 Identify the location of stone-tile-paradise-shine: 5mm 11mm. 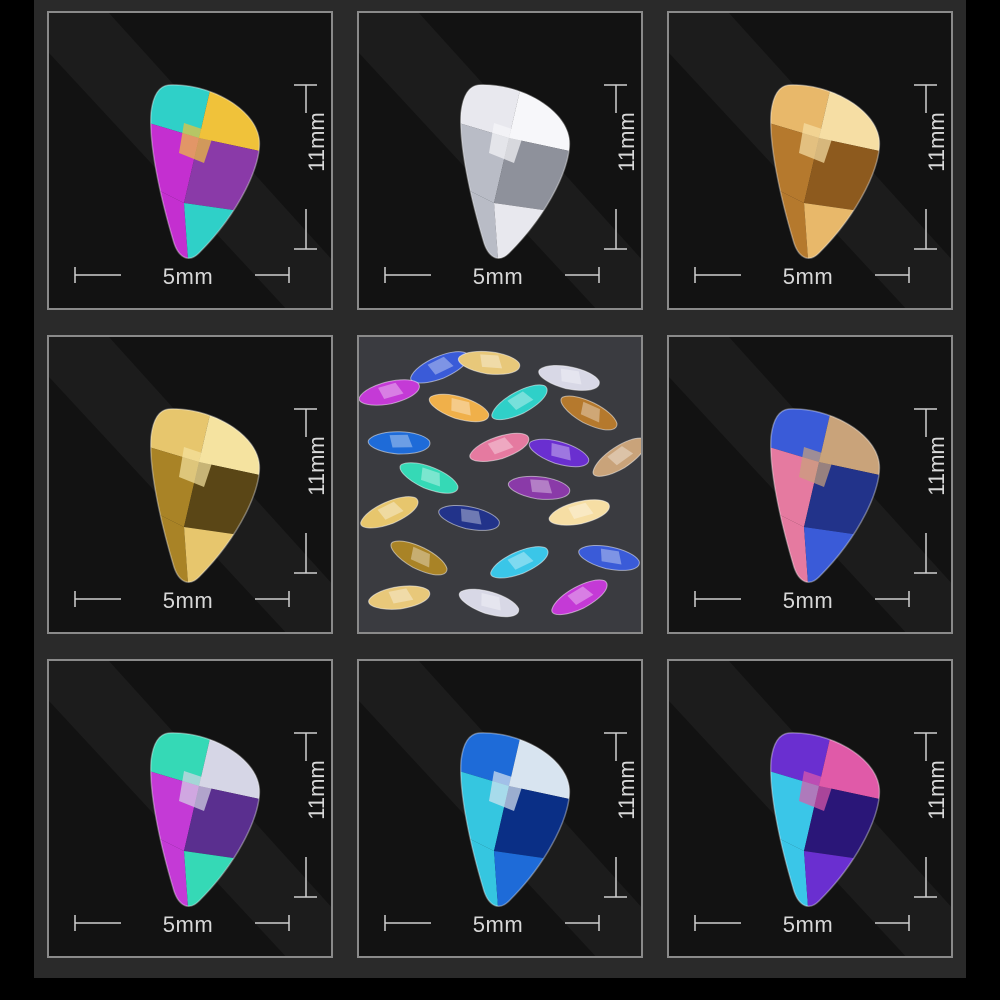
(190, 808).